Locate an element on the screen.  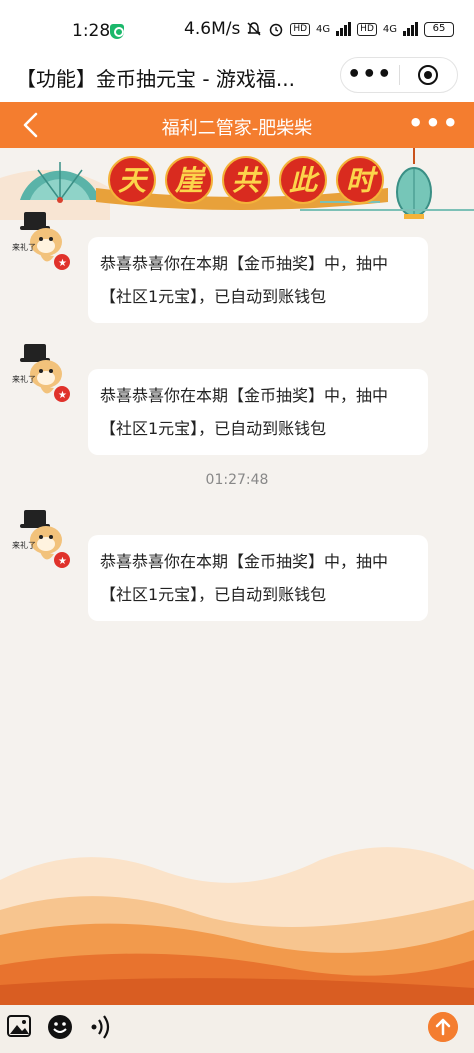
banner-char: 天 is located at coordinates (132, 180).